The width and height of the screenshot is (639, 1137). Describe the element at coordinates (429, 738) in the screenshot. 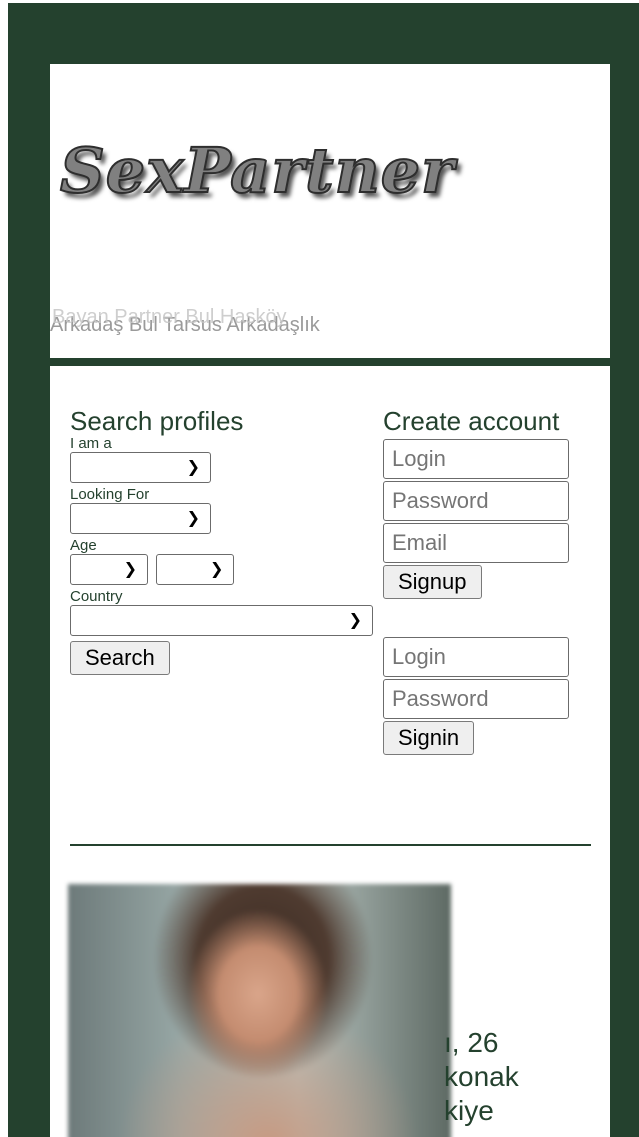

I see `signin-button: Signin` at that location.